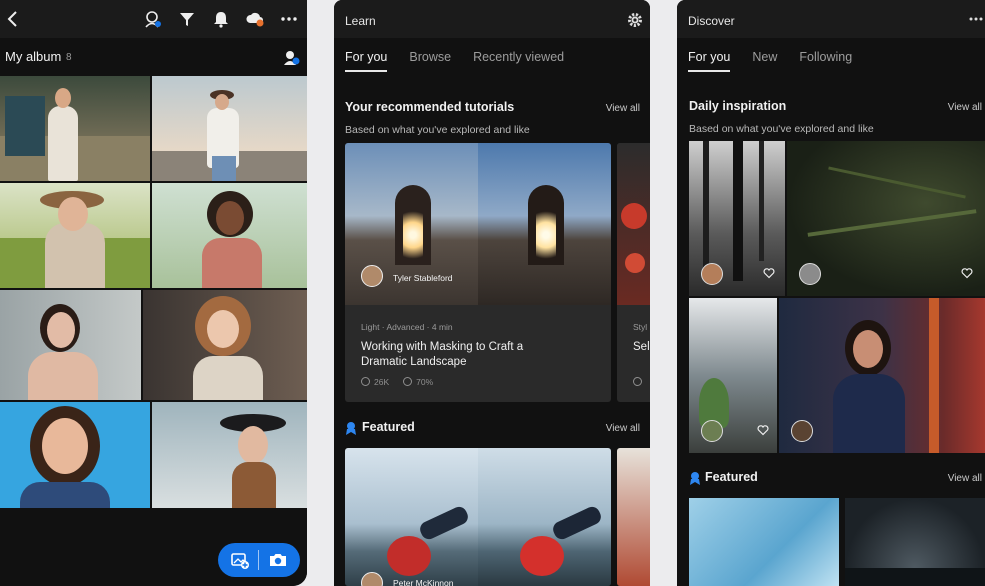 The image size is (985, 586). Describe the element at coordinates (518, 61) in the screenshot. I see `tab-recently-viewed: Recently viewed` at that location.